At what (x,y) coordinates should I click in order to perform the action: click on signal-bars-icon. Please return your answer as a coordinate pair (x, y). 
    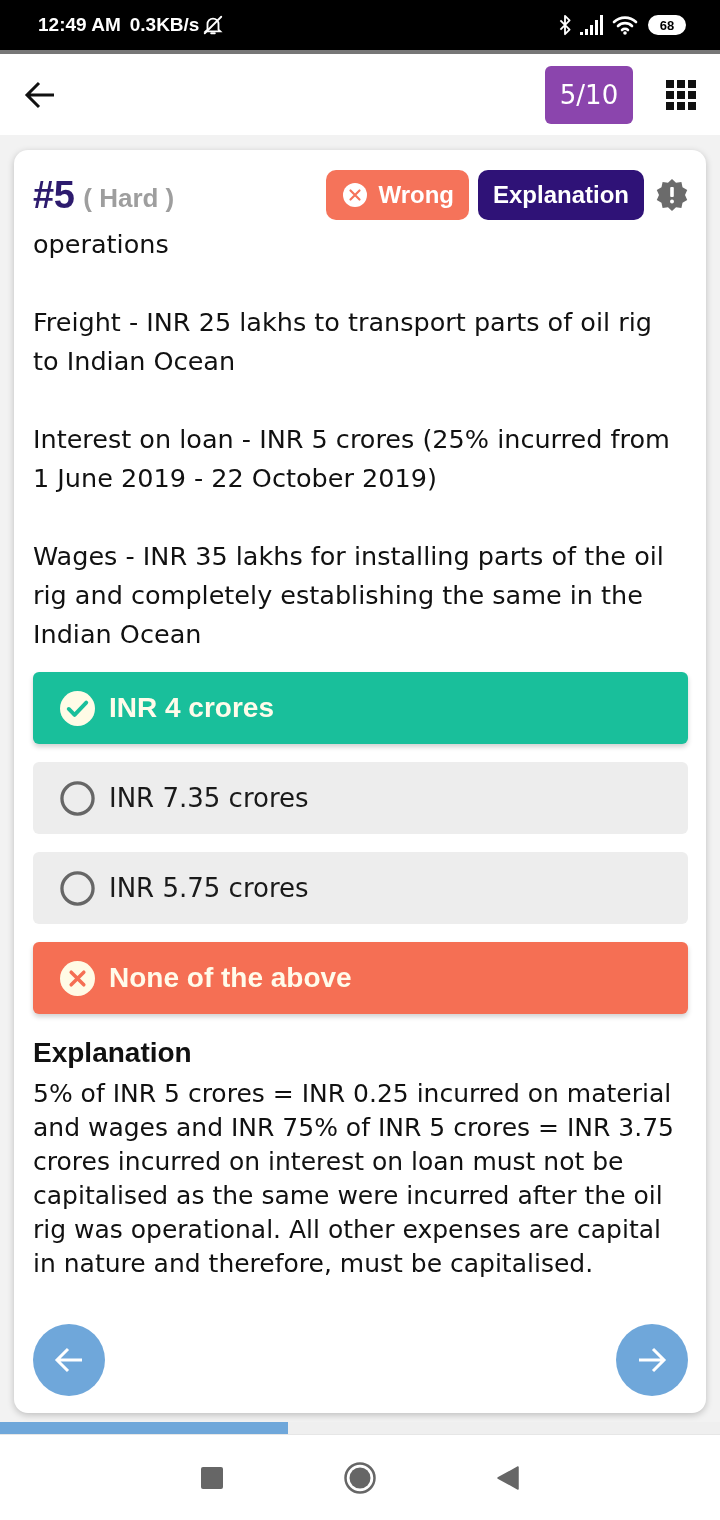
    Looking at the image, I should click on (592, 25).